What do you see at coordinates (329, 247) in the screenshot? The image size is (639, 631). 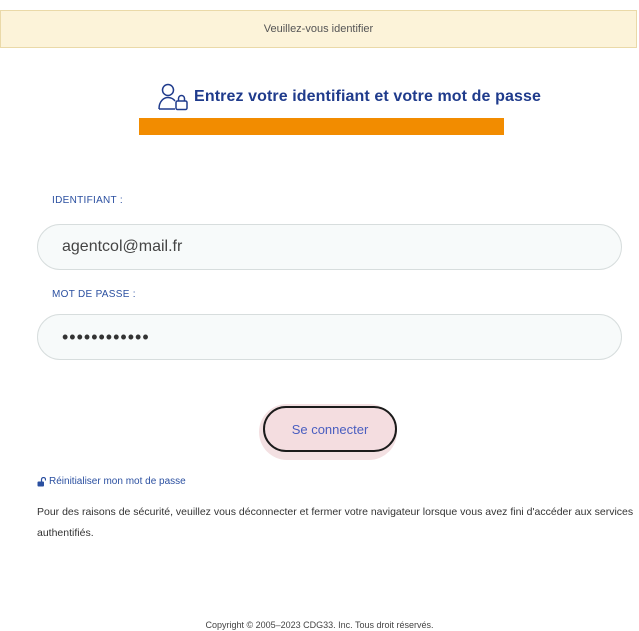 I see `username-input: agentcol@mail.fr` at bounding box center [329, 247].